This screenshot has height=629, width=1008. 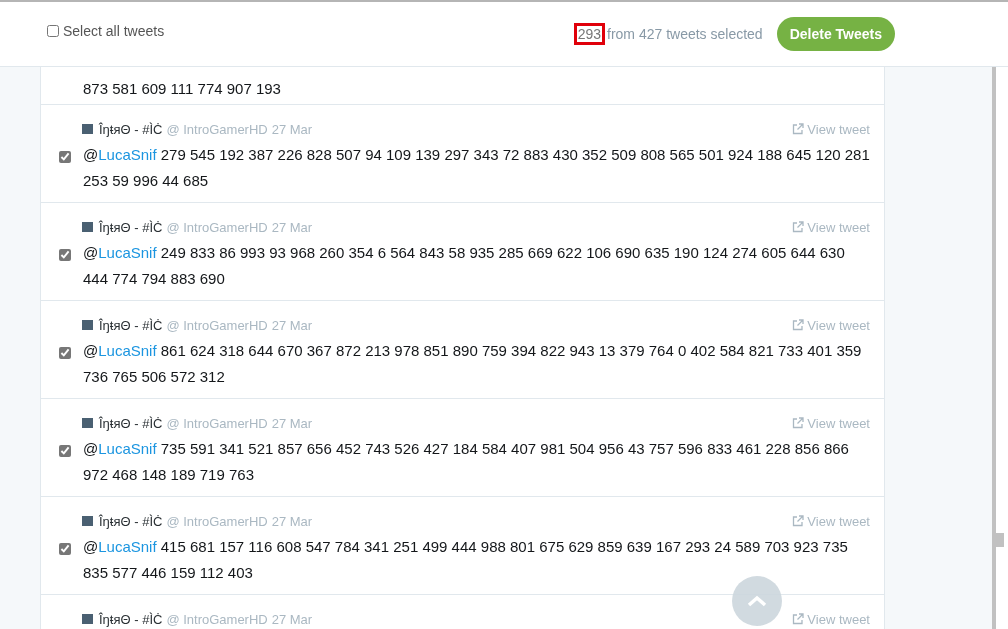 What do you see at coordinates (757, 601) in the screenshot?
I see `chevron-up-icon` at bounding box center [757, 601].